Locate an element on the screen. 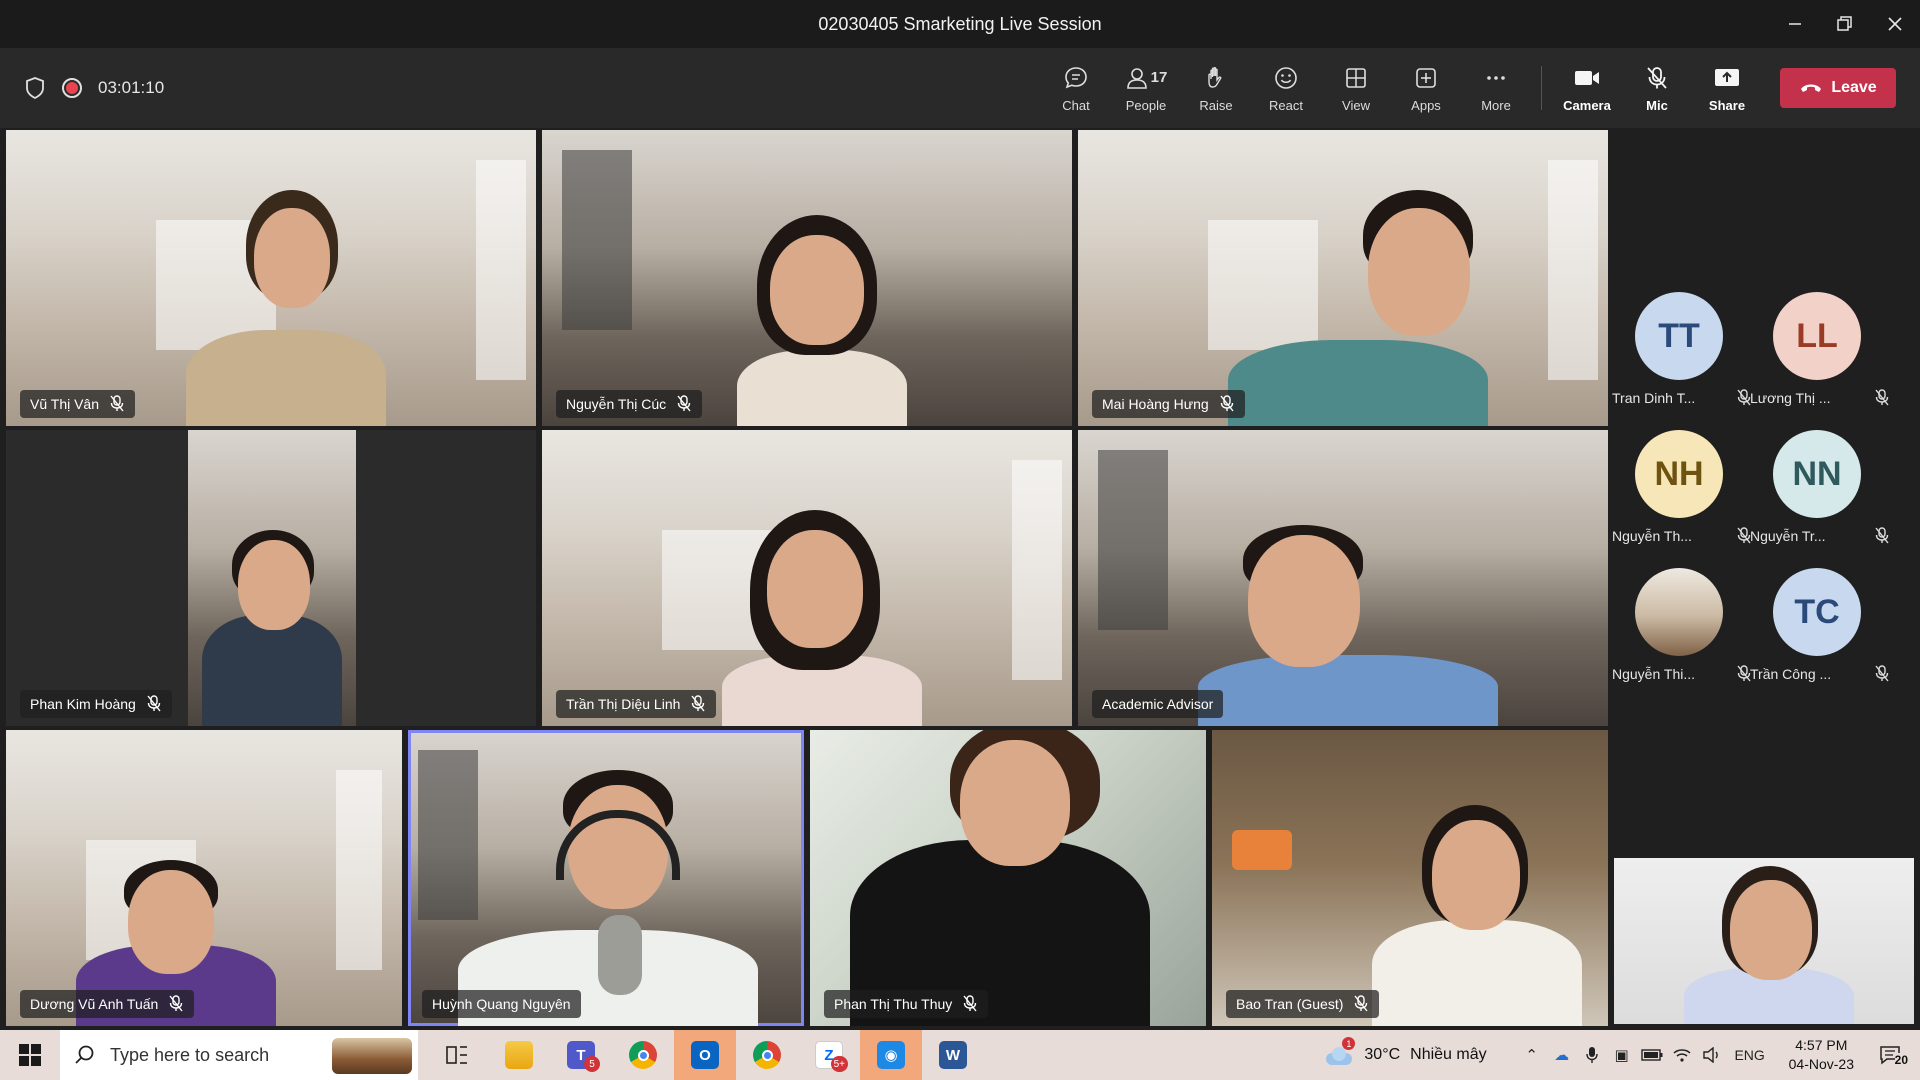  video-tile-duong-vu-anh-tuan: Dương Vũ Anh Tuấn is located at coordinates (204, 878).